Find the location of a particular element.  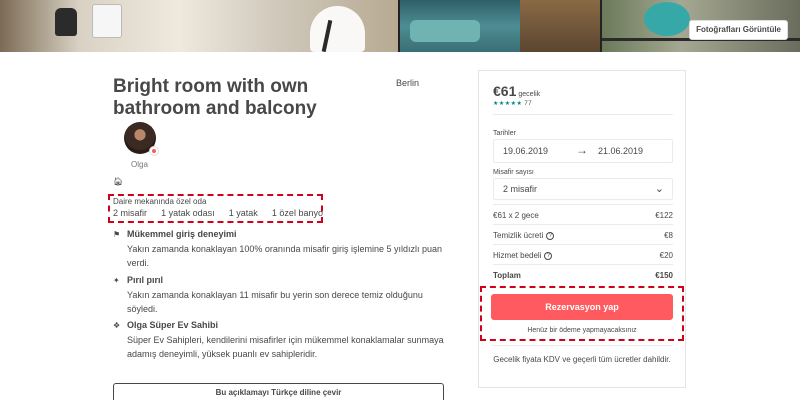

medal-icon: ⚑ is located at coordinates (117, 234).